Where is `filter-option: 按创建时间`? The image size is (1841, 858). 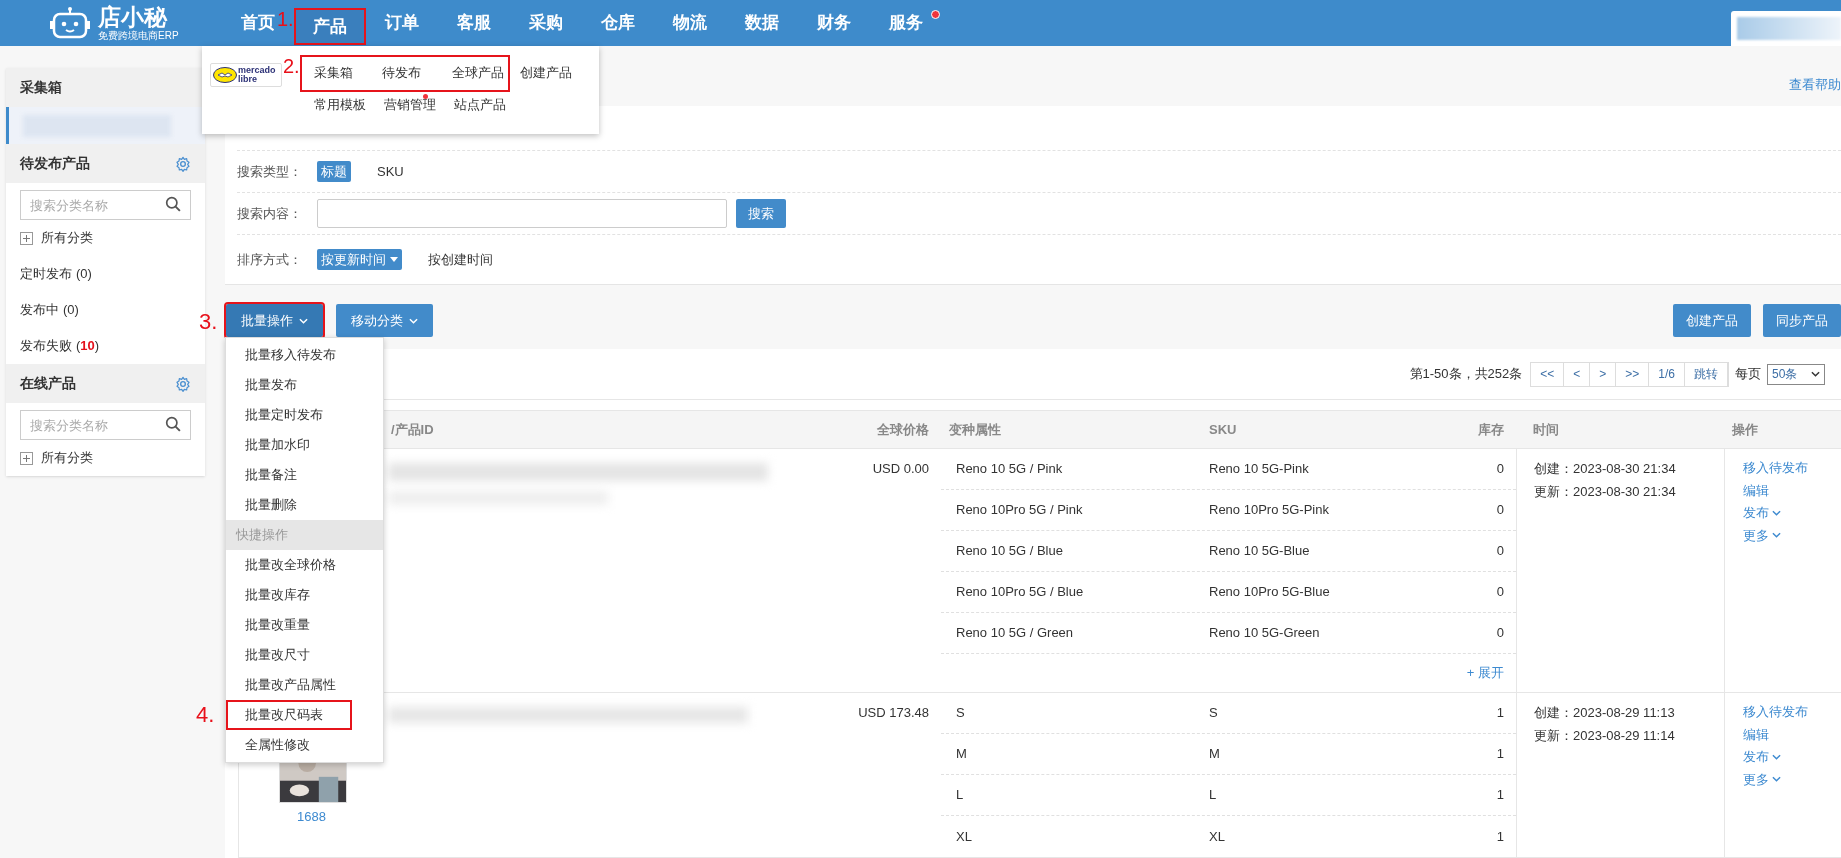
filter-option: 按创建时间 is located at coordinates (460, 259).